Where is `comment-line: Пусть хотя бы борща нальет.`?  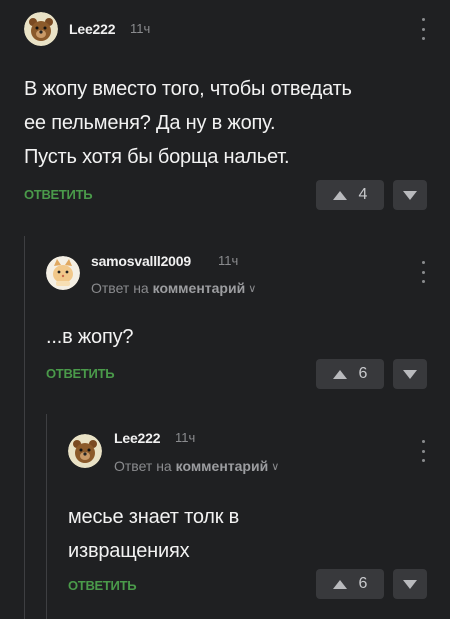 comment-line: Пусть хотя бы борща нальет. is located at coordinates (157, 157).